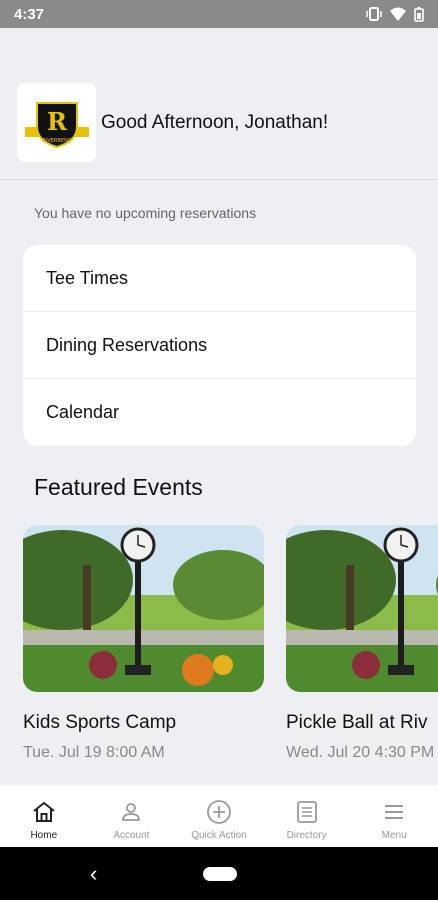 The width and height of the screenshot is (438, 900). Describe the element at coordinates (118, 487) in the screenshot. I see `featured-events-title: Featured Events` at that location.